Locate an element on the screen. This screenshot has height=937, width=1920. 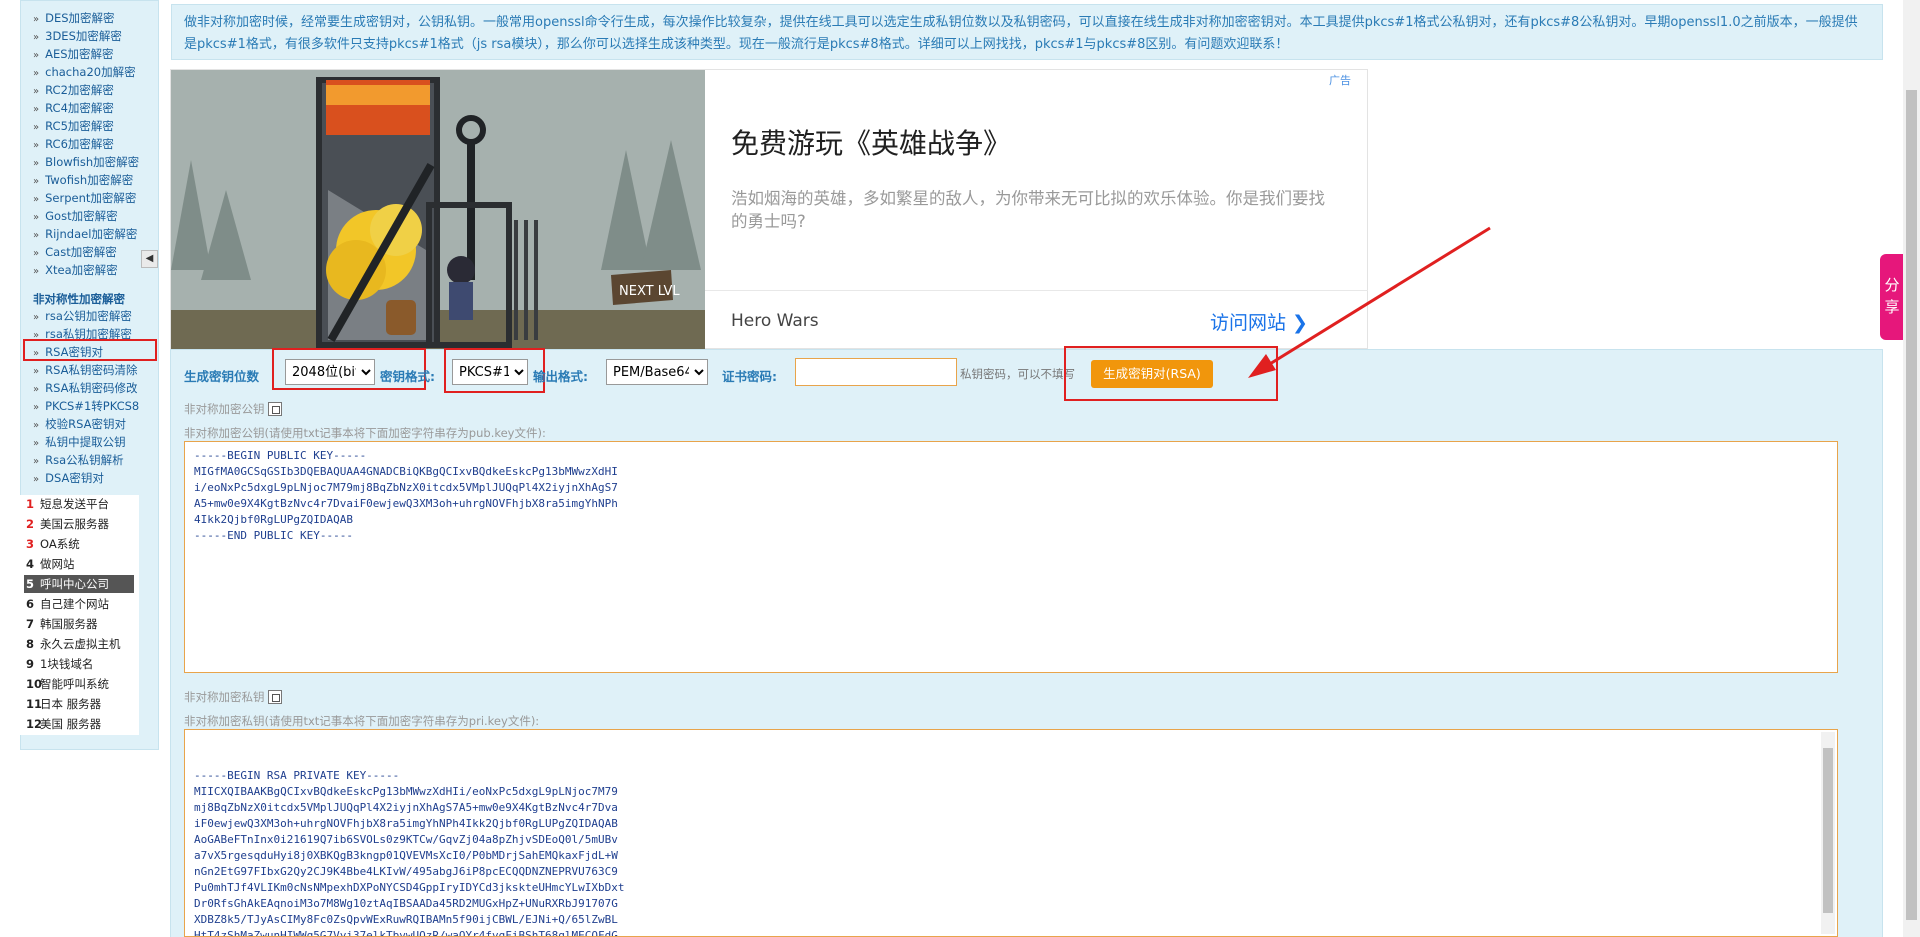
rank-label: 美国 服务器 is located at coordinates (71, 724).